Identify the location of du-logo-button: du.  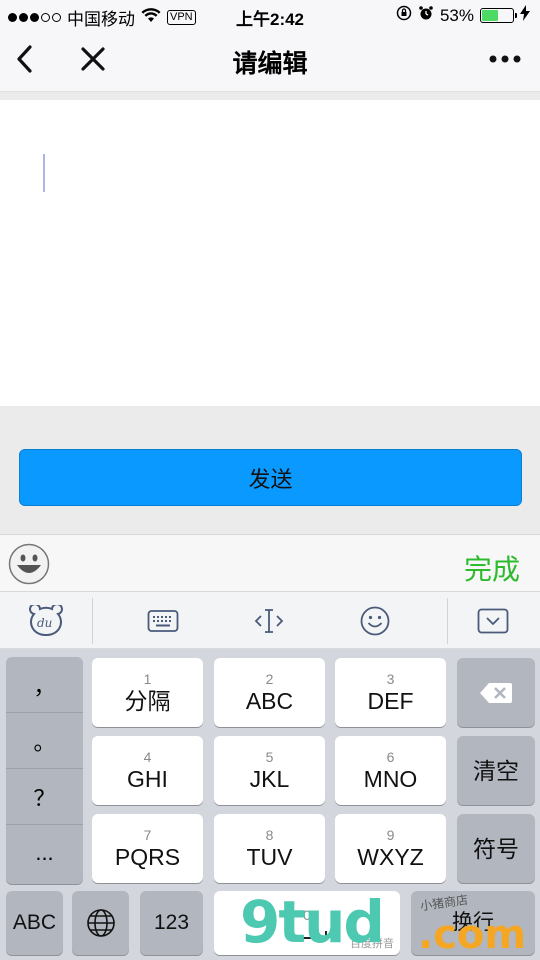
(46, 621).